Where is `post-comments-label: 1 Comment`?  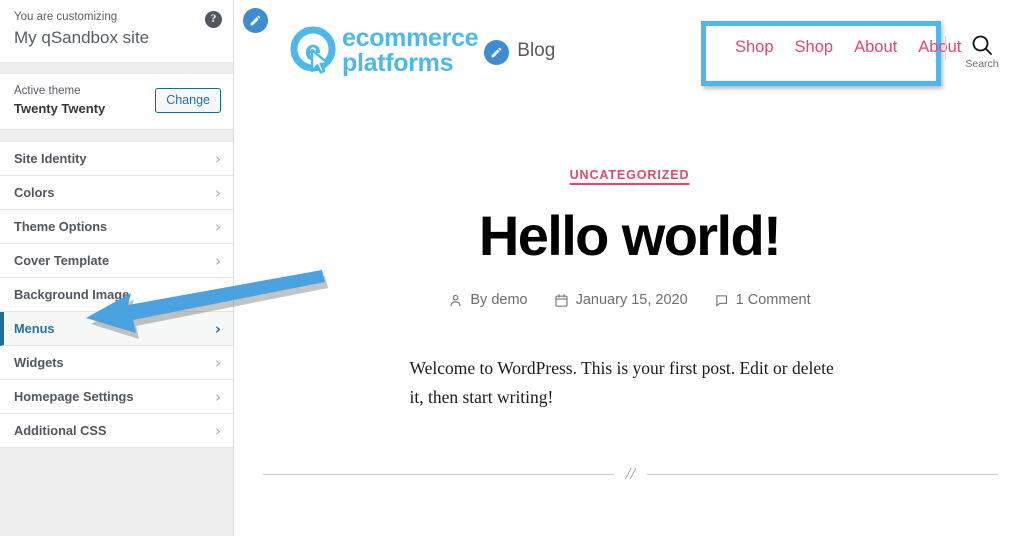
post-comments-label: 1 Comment is located at coordinates (773, 300).